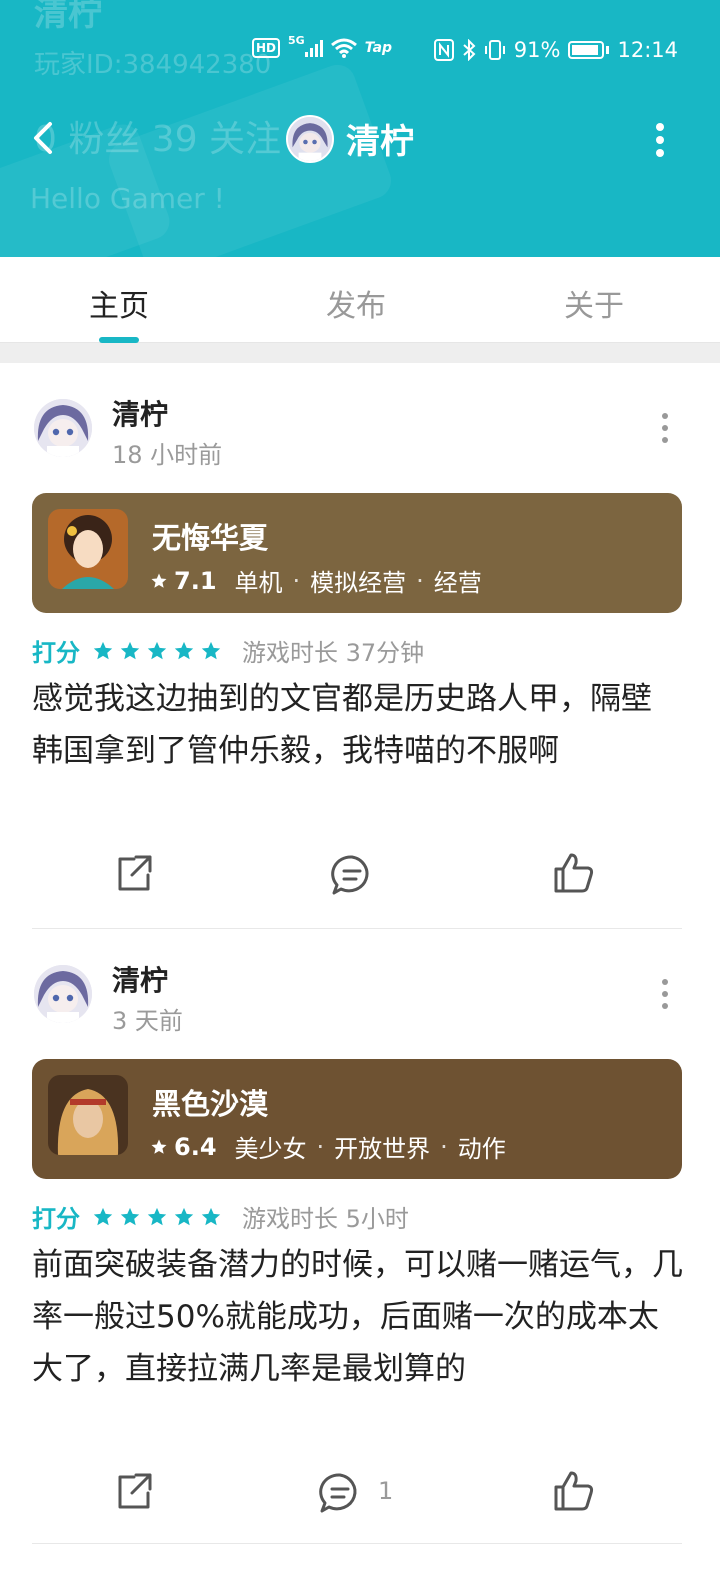 This screenshot has height=1584, width=720. I want to click on section-separator, so click(360, 353).